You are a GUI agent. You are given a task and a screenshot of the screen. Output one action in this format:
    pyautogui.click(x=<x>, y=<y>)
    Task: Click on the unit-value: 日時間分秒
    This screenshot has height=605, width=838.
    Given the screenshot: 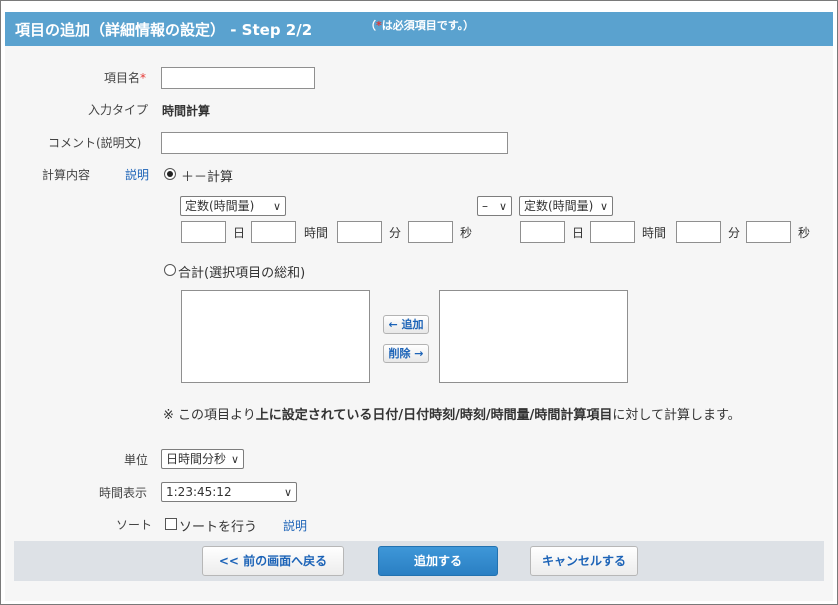 What is the action you would take?
    pyautogui.click(x=196, y=459)
    